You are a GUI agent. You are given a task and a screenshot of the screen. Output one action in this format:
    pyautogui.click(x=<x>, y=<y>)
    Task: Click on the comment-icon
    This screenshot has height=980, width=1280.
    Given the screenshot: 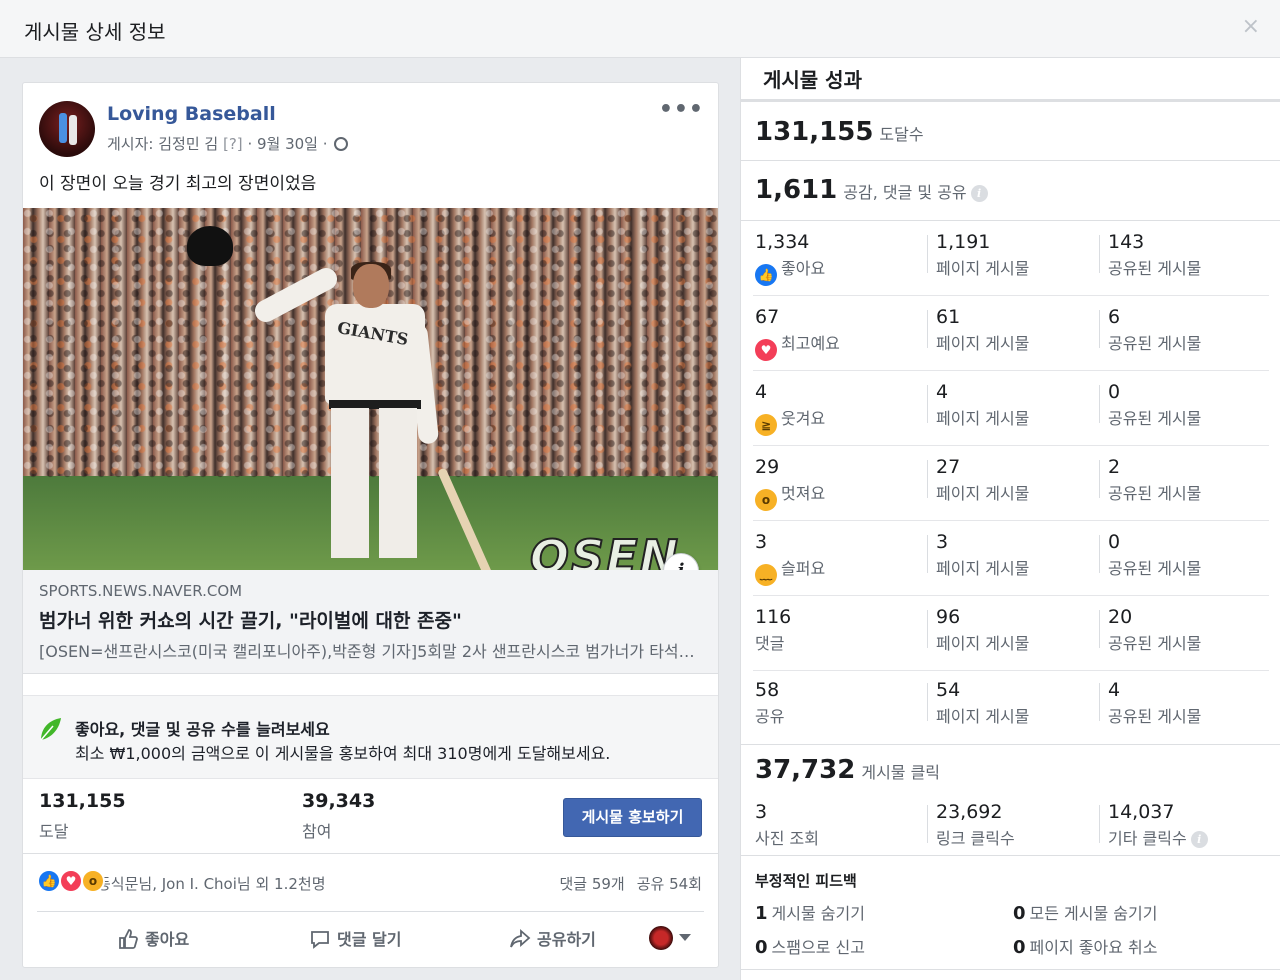 What is the action you would take?
    pyautogui.click(x=320, y=940)
    